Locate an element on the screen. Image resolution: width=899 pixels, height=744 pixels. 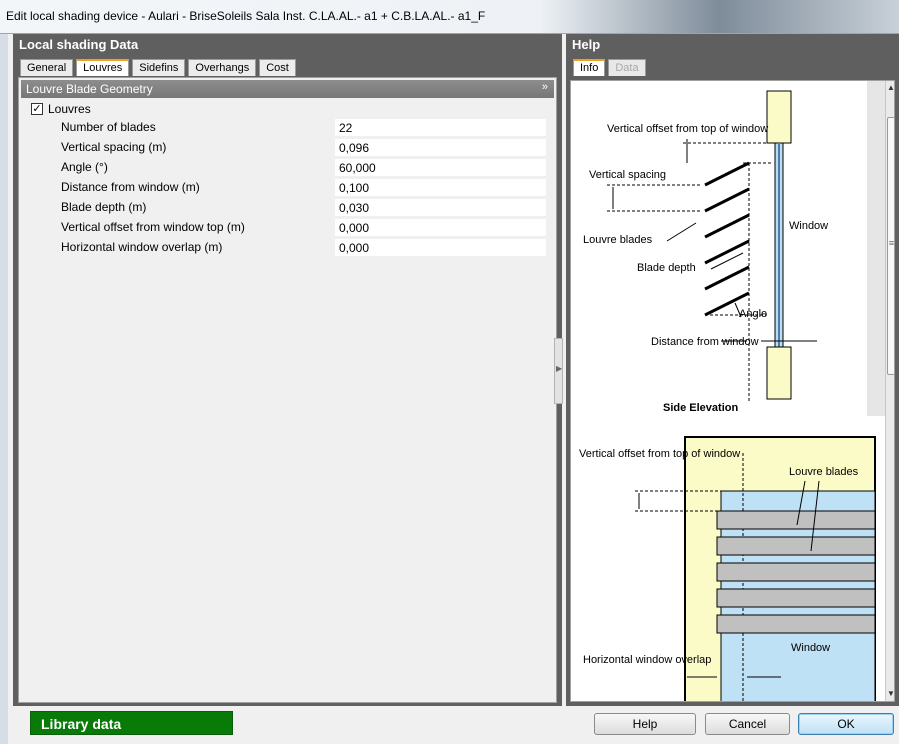
horizontal-overlap-field: 0,000 is located at coordinates (440, 247).